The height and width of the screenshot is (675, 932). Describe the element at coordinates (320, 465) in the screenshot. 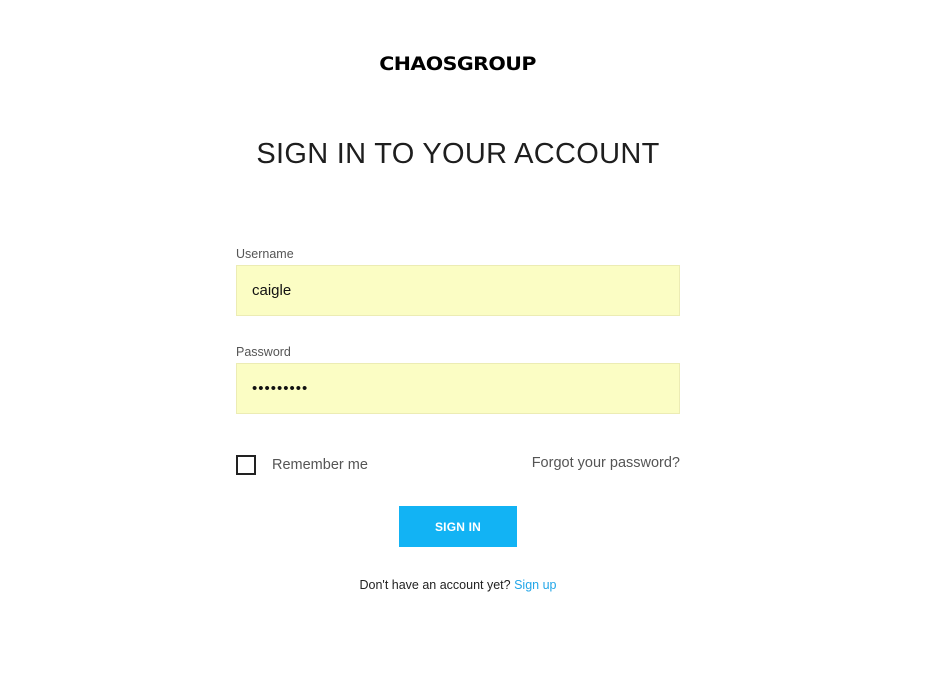

I see `remember-me-label: Remember me` at that location.